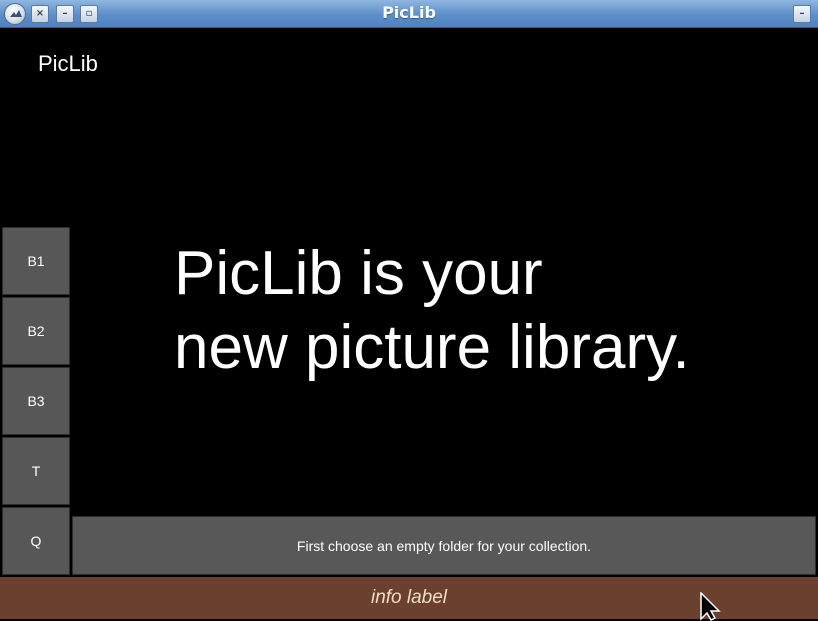  Describe the element at coordinates (36, 471) in the screenshot. I see `t-button: T` at that location.